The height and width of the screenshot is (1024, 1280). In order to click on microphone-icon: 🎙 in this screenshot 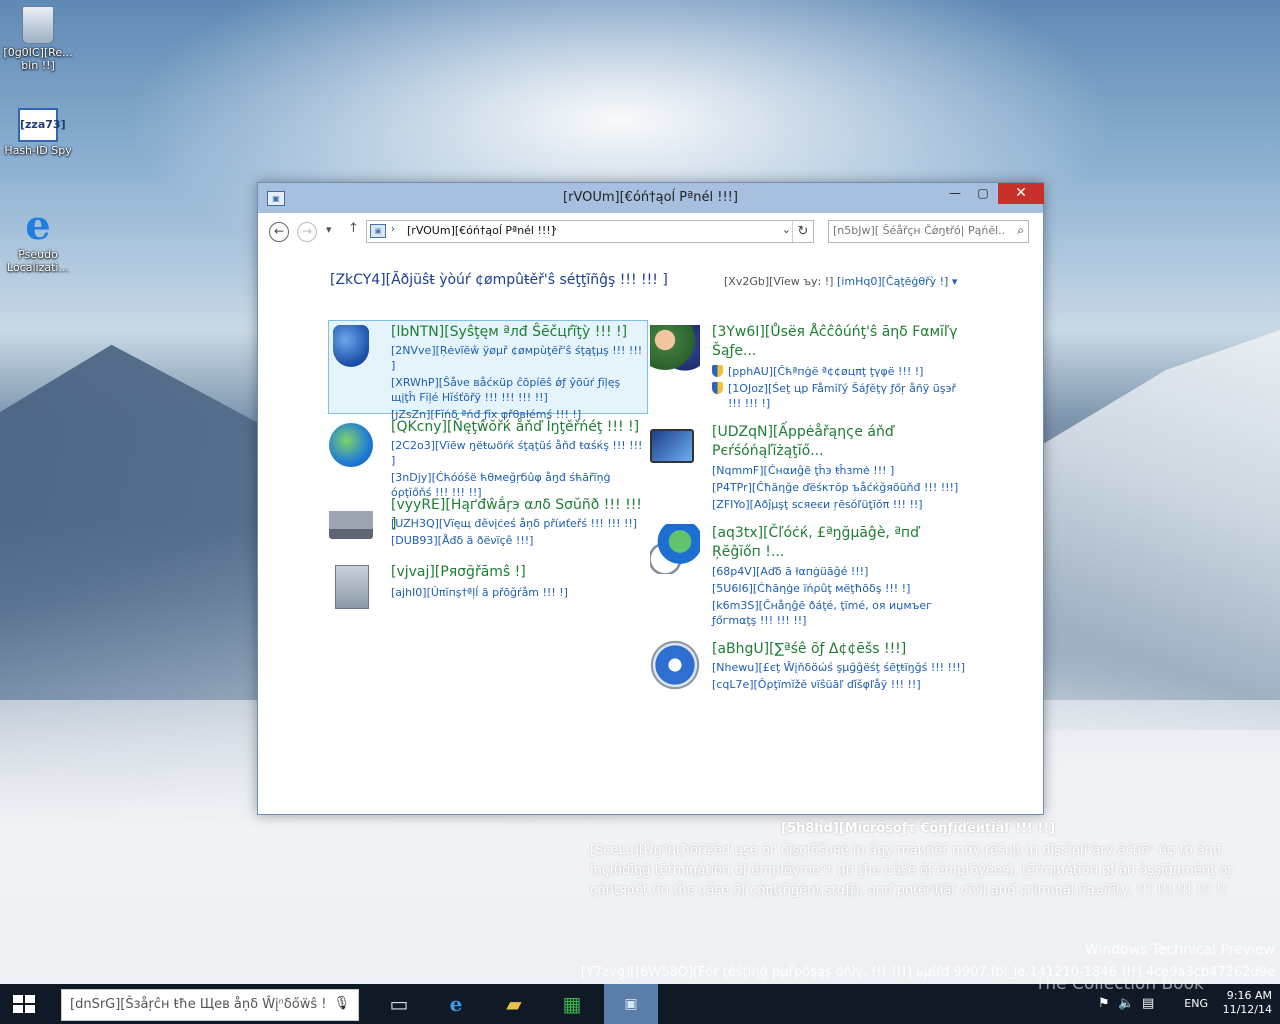, I will do `click(341, 1003)`.